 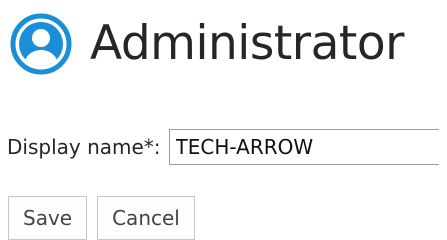 What do you see at coordinates (48, 218) in the screenshot?
I see `save-button: Save` at bounding box center [48, 218].